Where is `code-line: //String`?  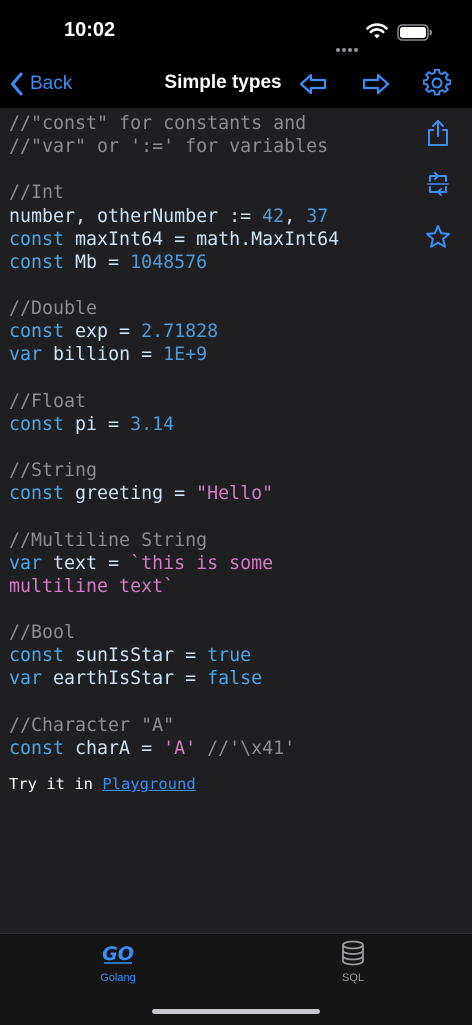 code-line: //String is located at coordinates (174, 470).